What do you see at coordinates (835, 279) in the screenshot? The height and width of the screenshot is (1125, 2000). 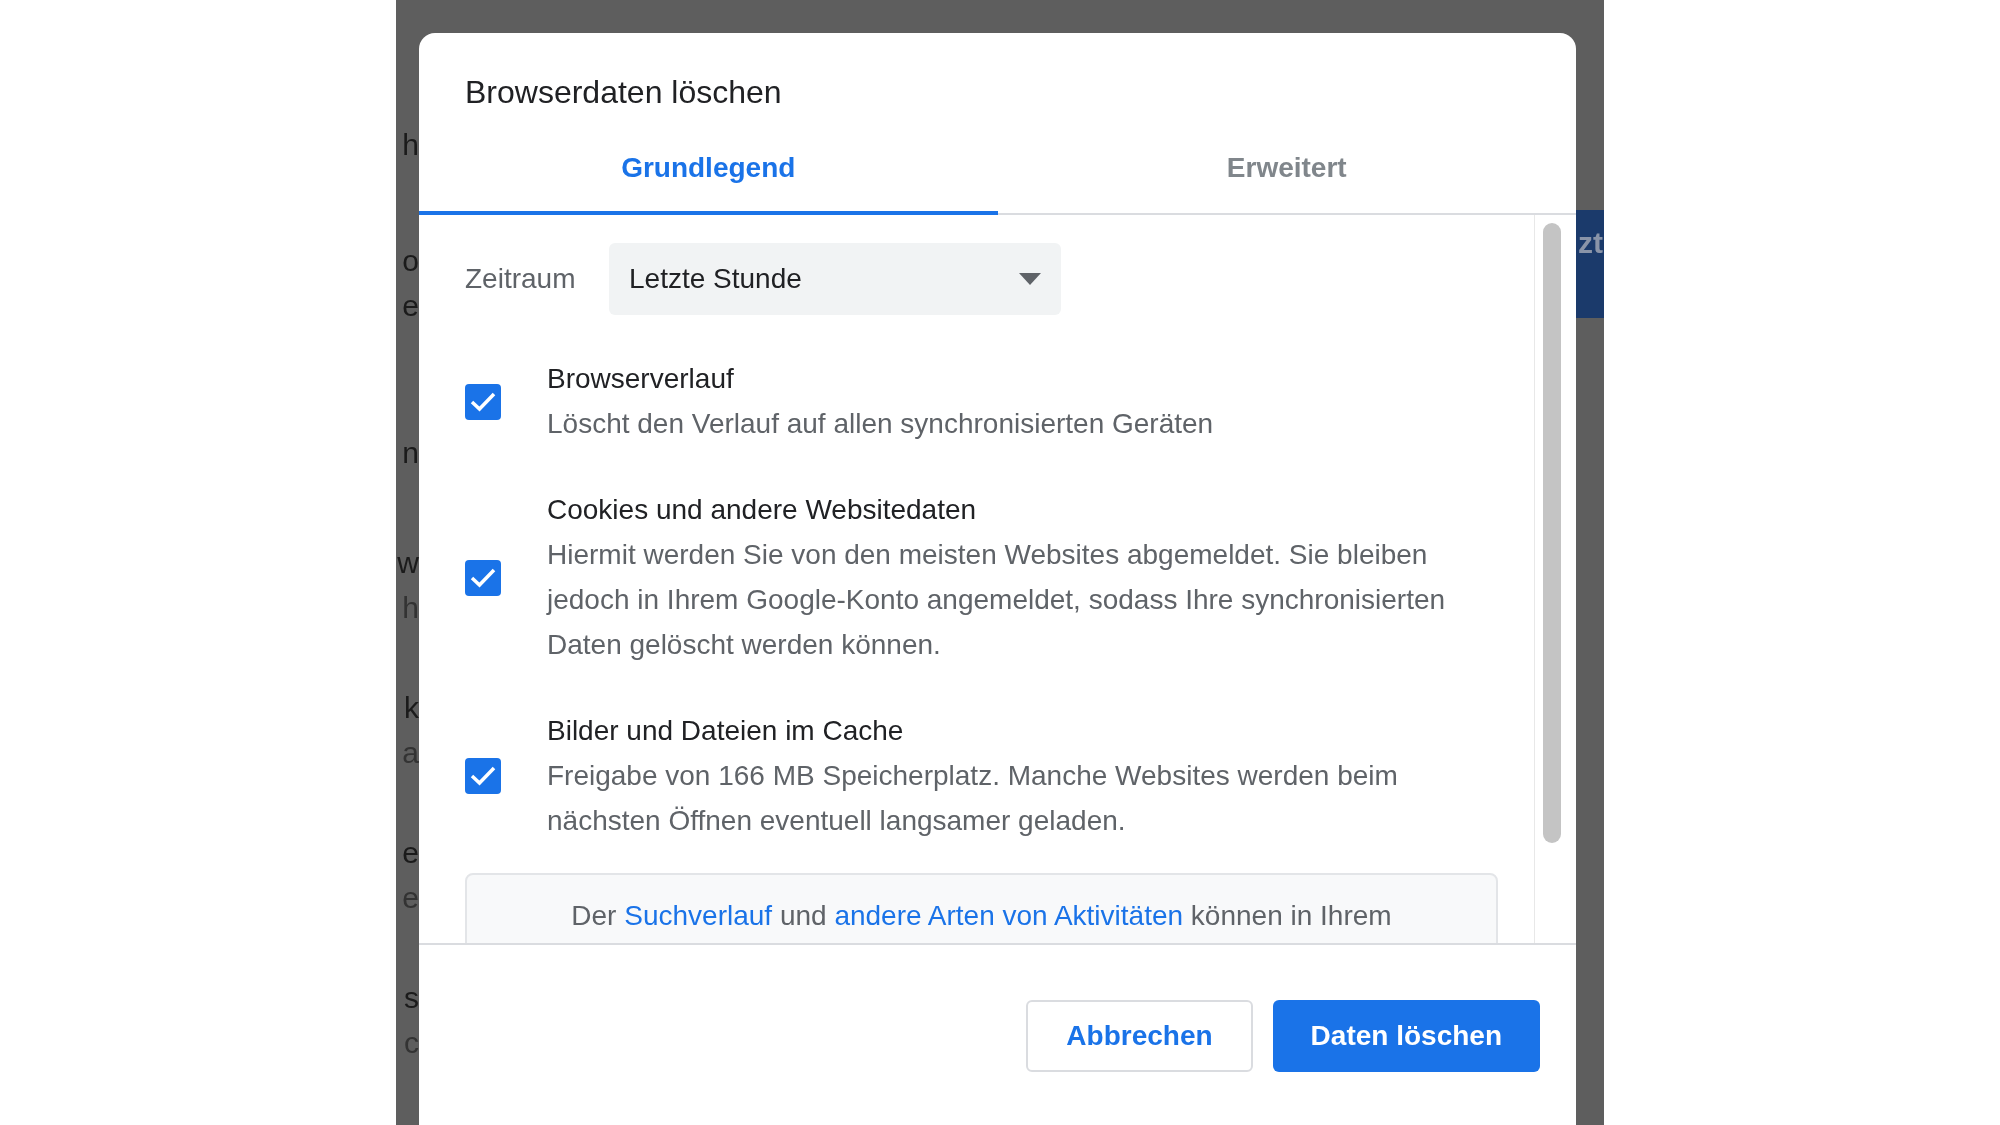 I see `time-range-dropdown: Letzte Stunde` at bounding box center [835, 279].